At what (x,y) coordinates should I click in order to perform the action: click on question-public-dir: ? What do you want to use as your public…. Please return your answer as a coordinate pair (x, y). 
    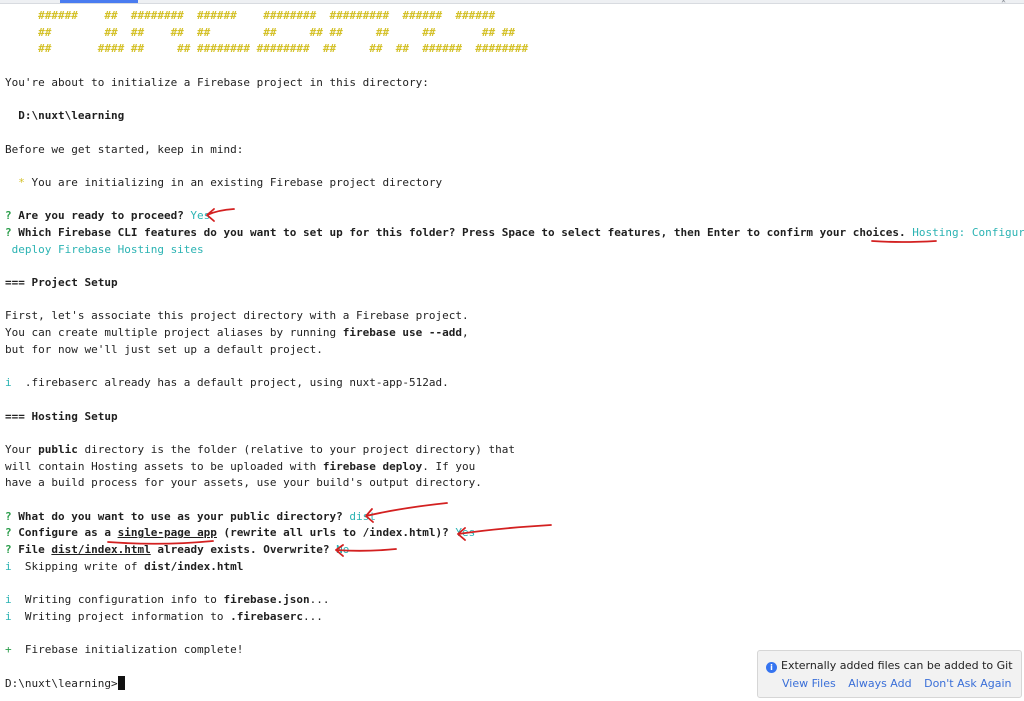
    Looking at the image, I should click on (513, 517).